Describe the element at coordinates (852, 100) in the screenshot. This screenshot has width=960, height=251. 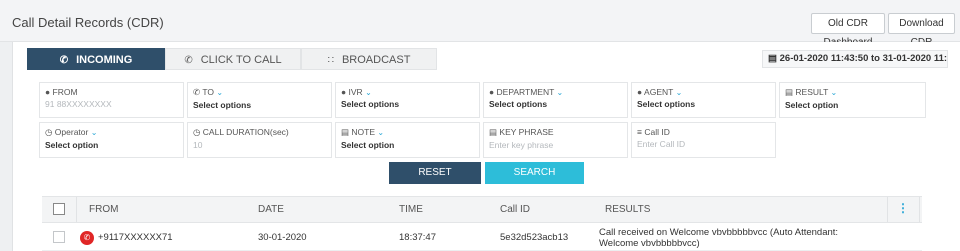
I see `filter-result: ▤ RESULT ⌄ Select option` at that location.